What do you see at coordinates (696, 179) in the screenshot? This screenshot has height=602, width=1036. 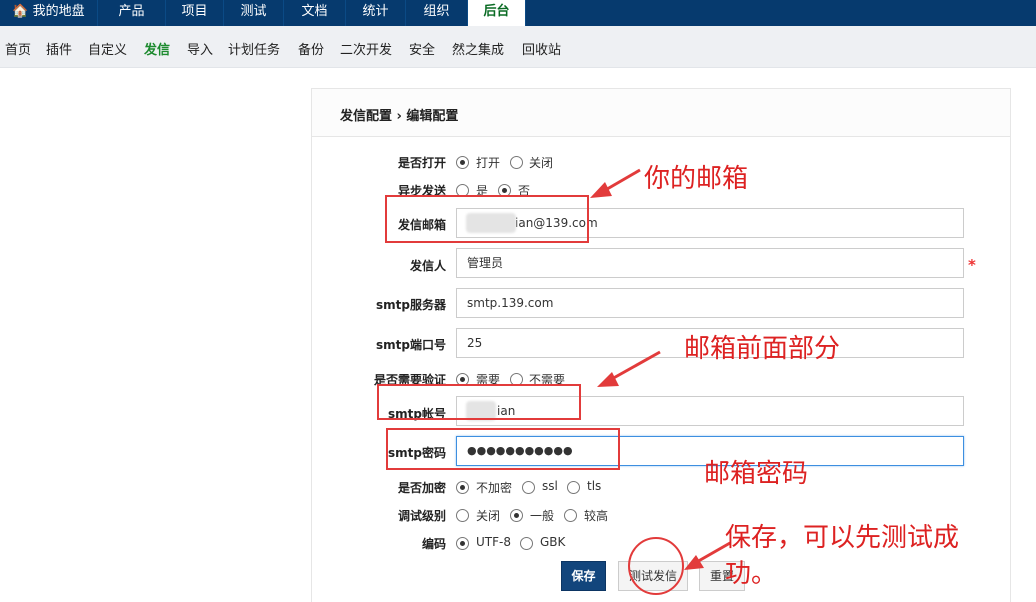 I see `annotation-mailbox: 你的邮箱` at bounding box center [696, 179].